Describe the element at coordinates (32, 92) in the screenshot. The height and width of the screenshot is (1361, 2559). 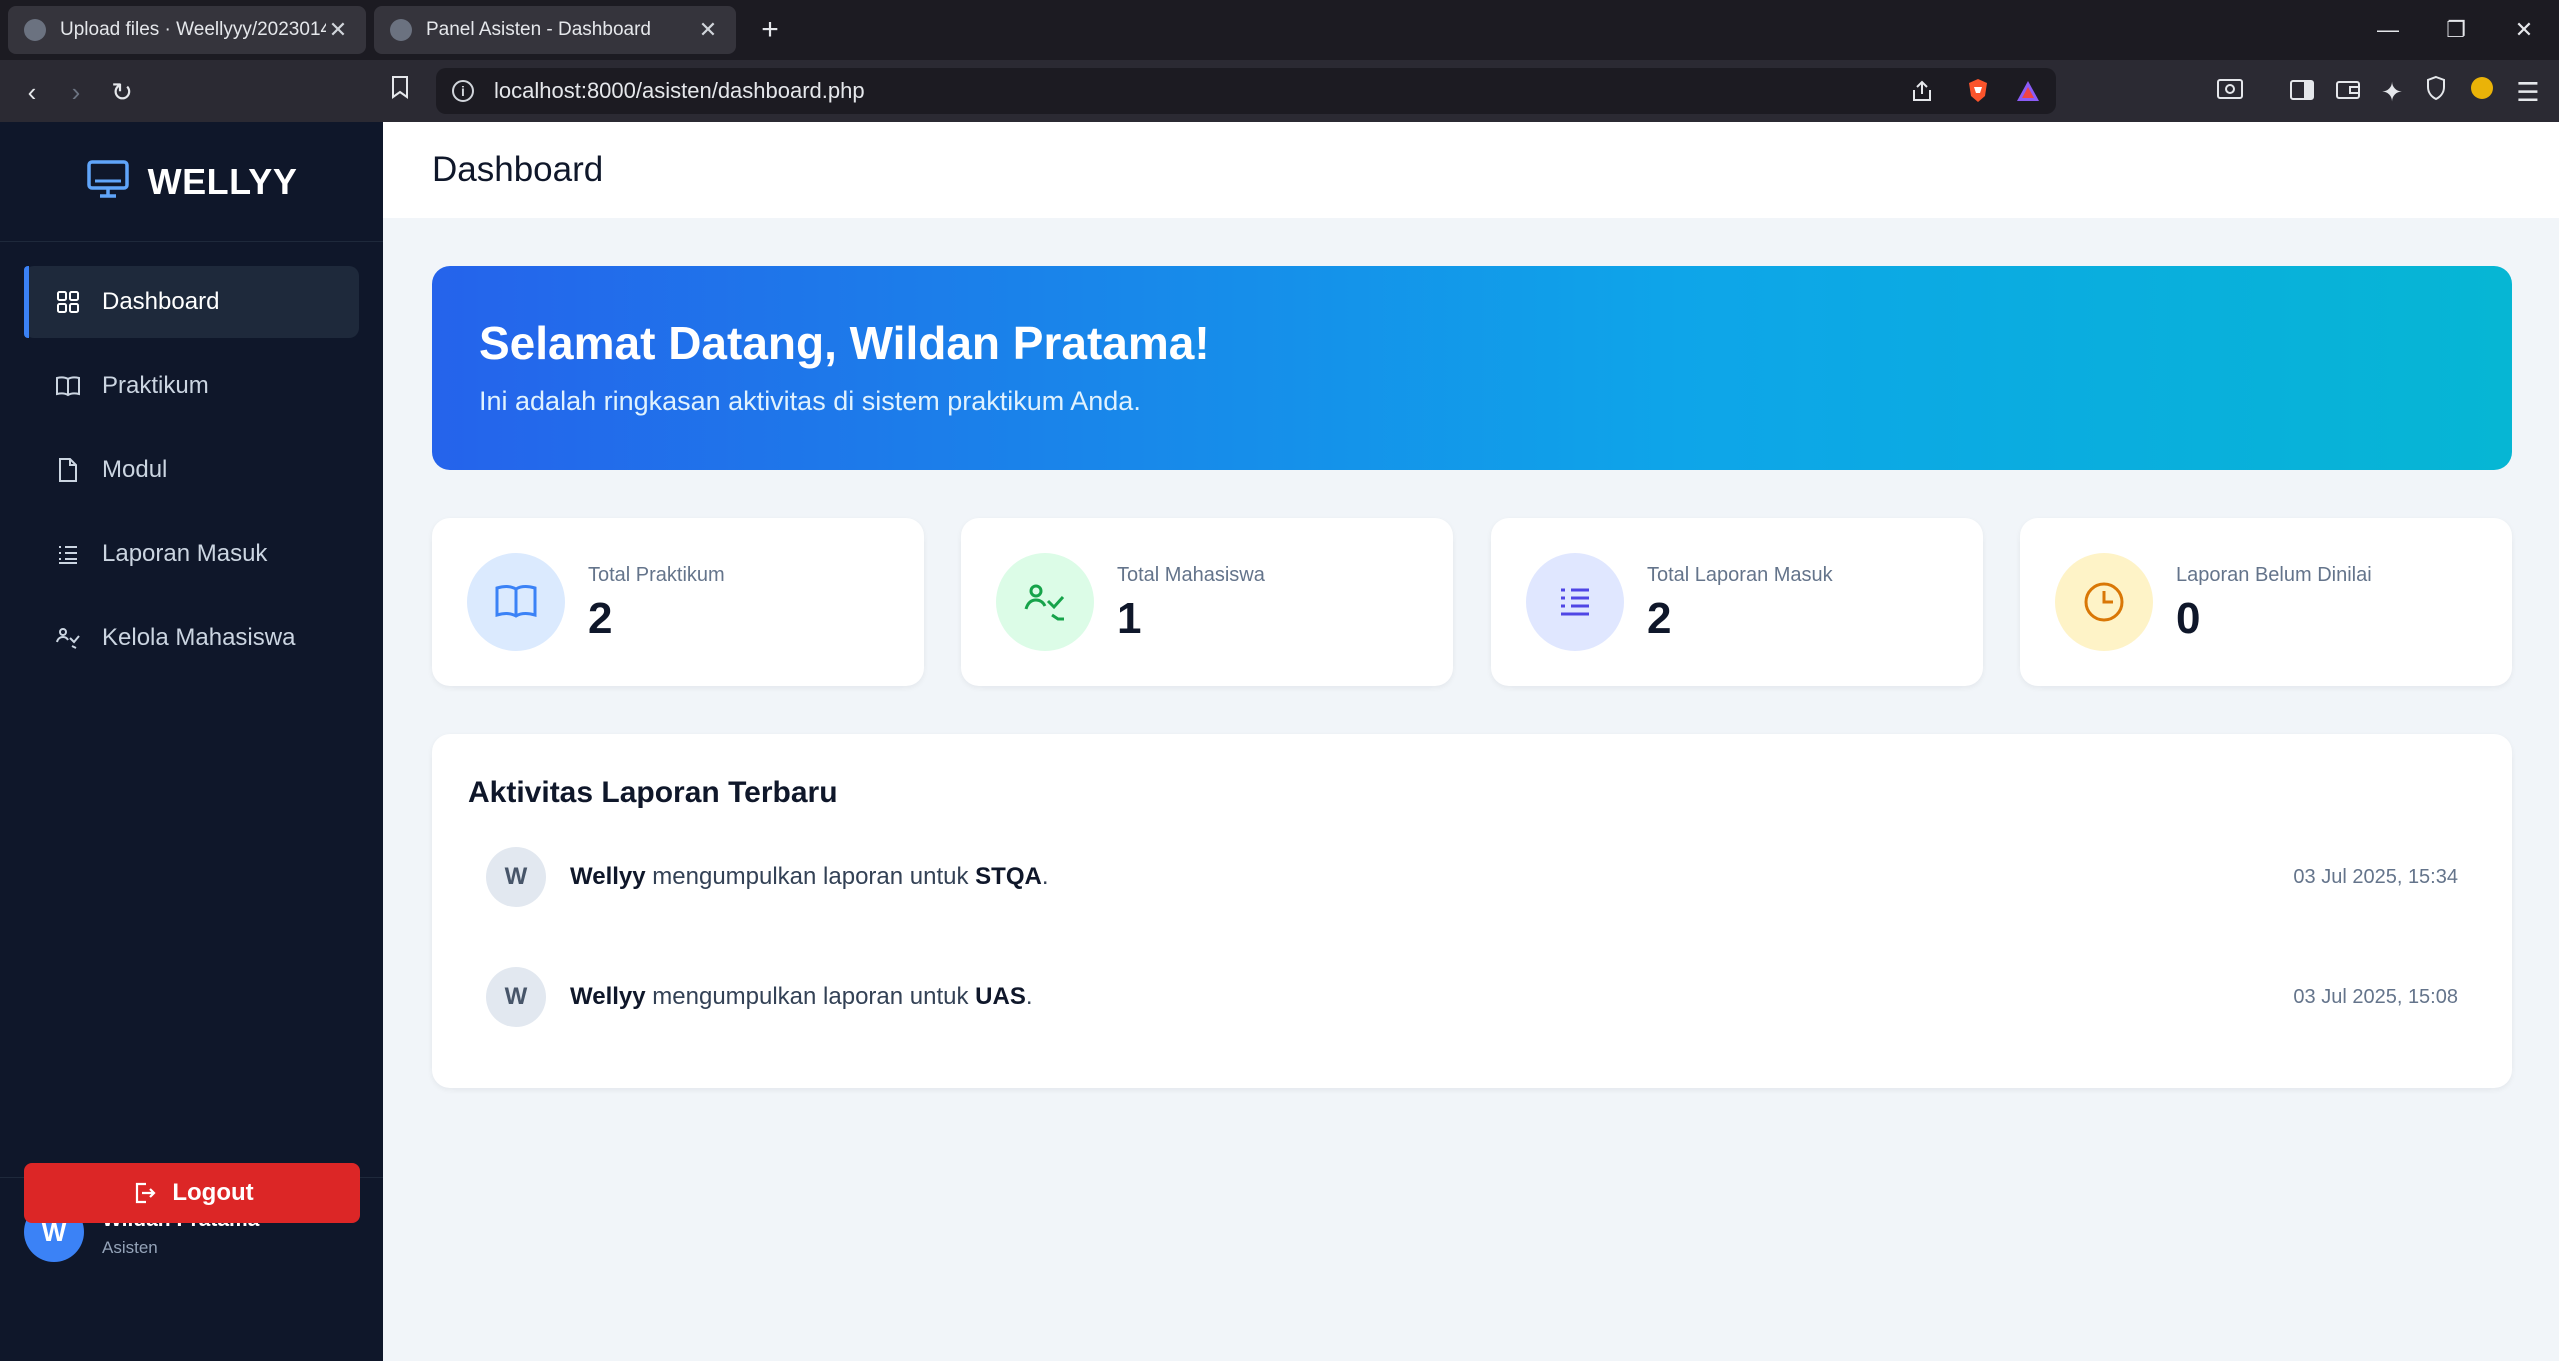
I see `back-icon: ‹` at that location.